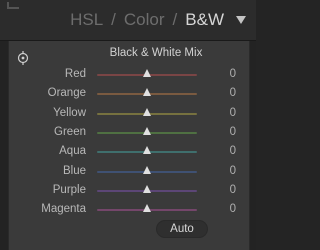 The height and width of the screenshot is (250, 320). Describe the element at coordinates (128, 132) in the screenshot. I see `slider-row-green: Green 0` at that location.